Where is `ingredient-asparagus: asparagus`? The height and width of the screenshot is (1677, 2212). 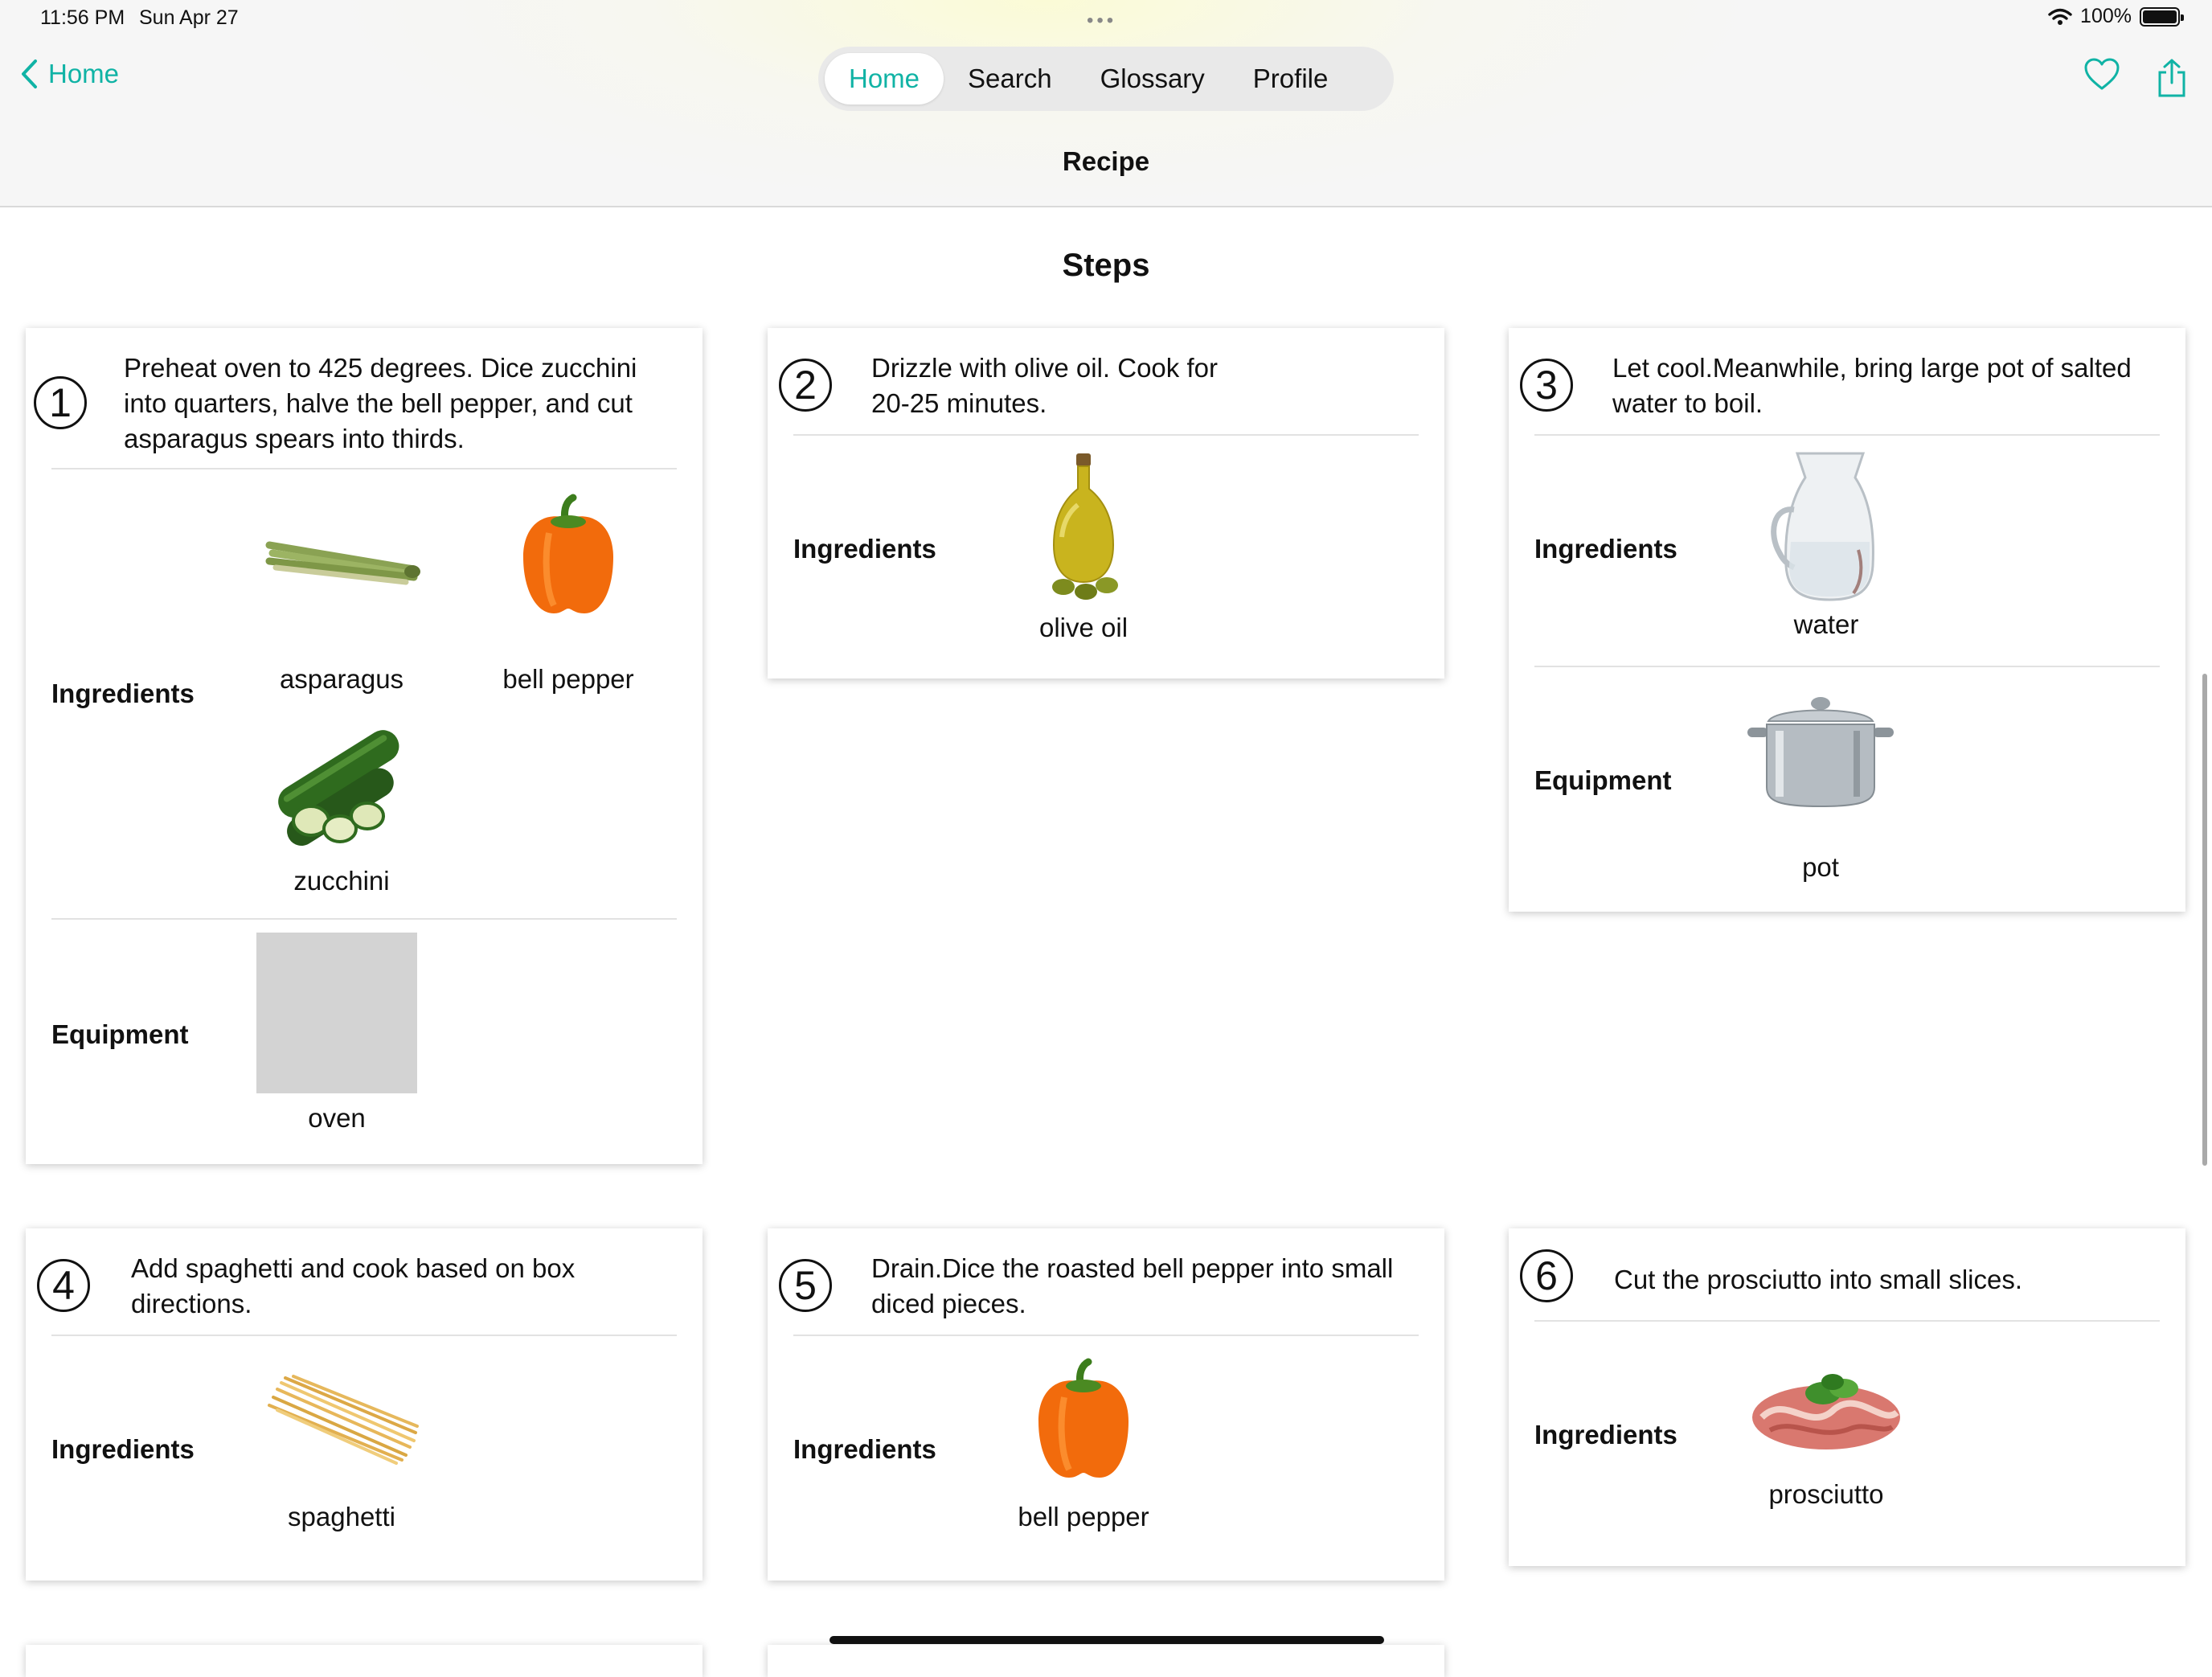
ingredient-asparagus: asparagus is located at coordinates (341, 592).